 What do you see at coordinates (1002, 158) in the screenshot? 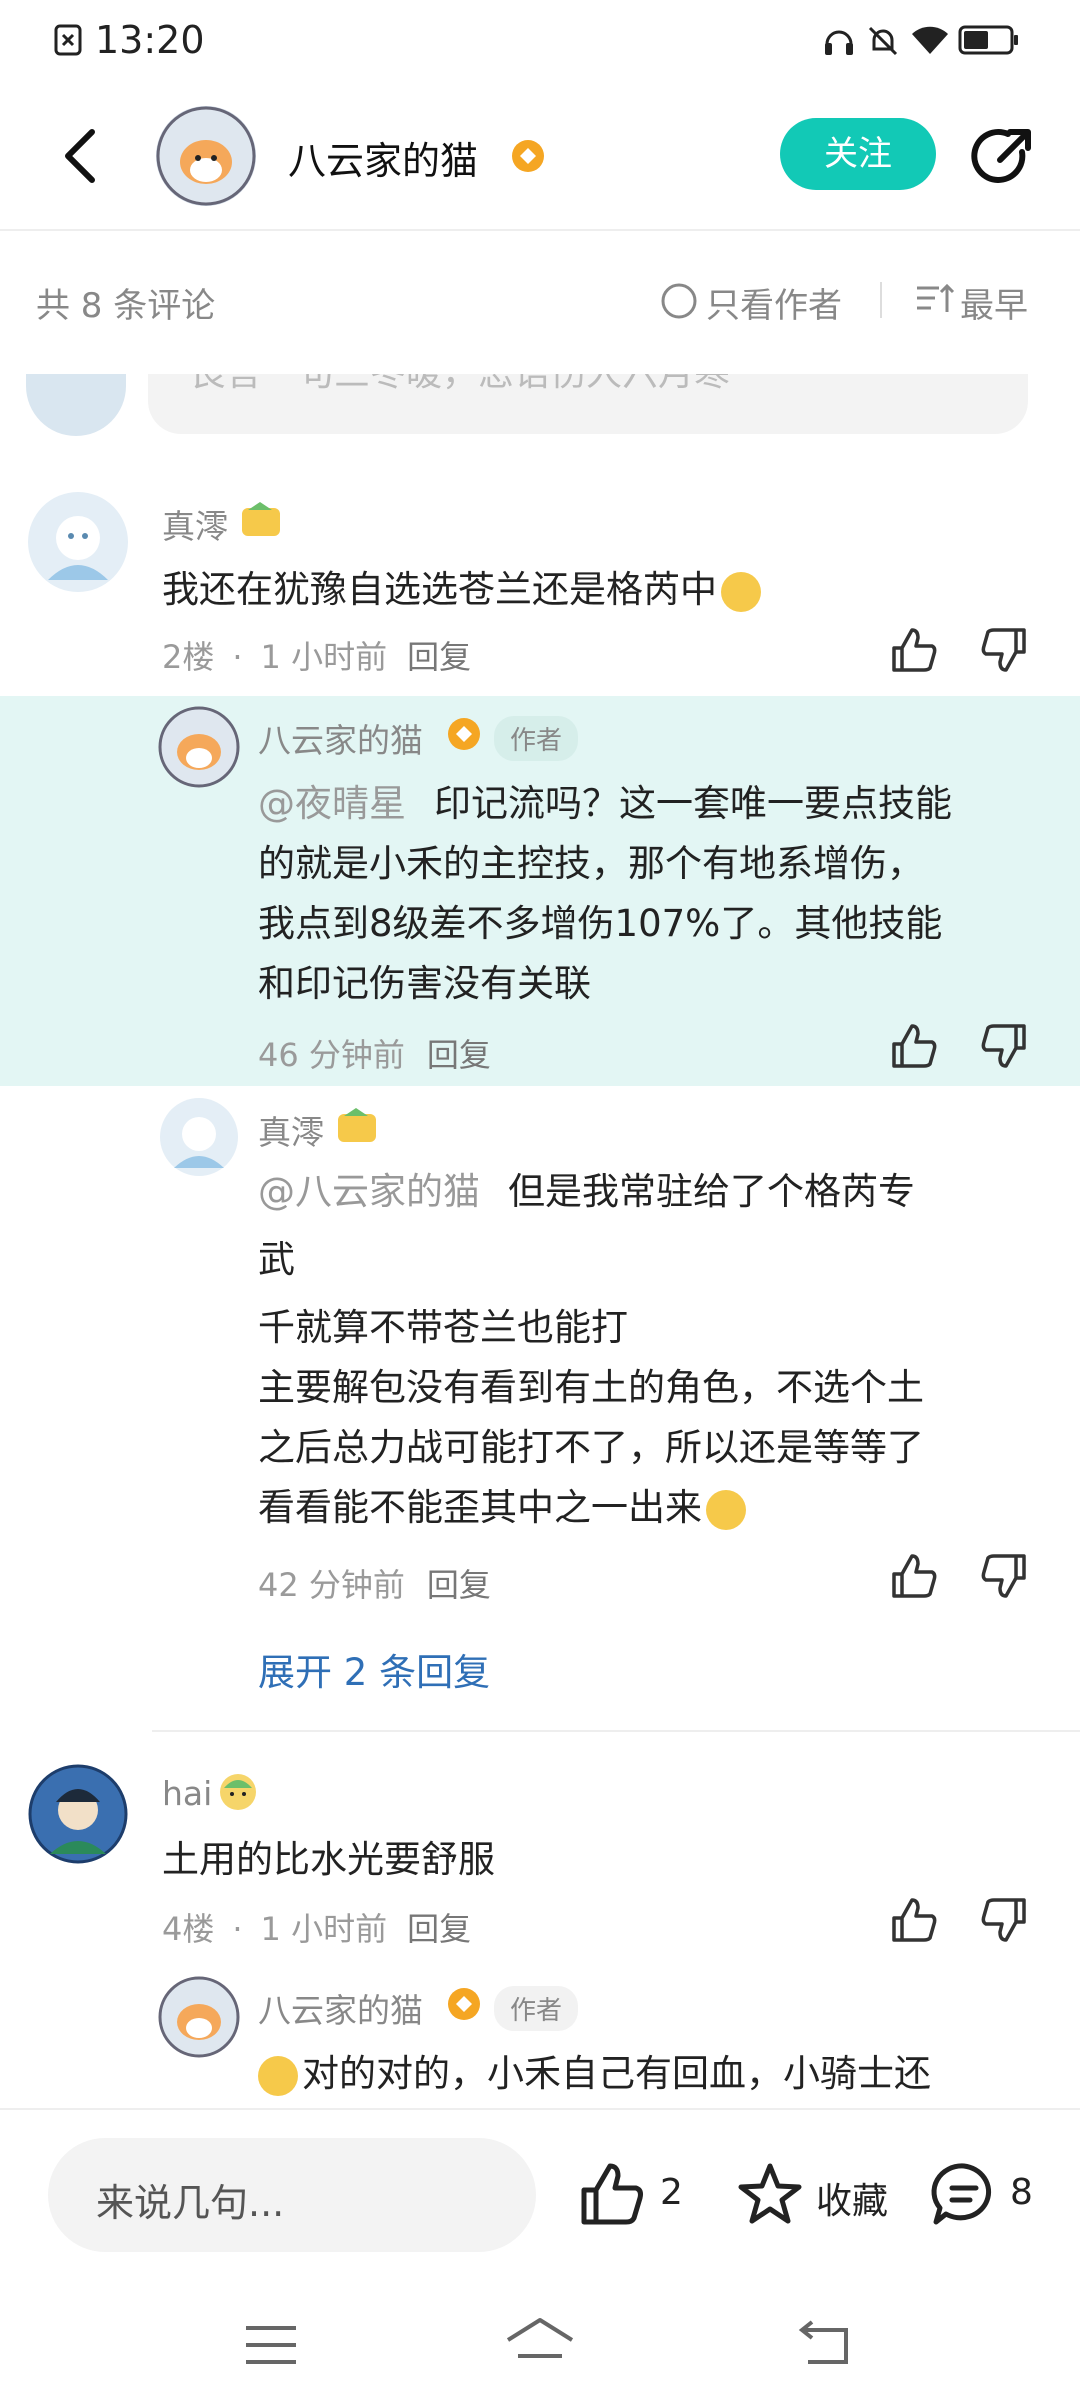
I see `share-icon` at bounding box center [1002, 158].